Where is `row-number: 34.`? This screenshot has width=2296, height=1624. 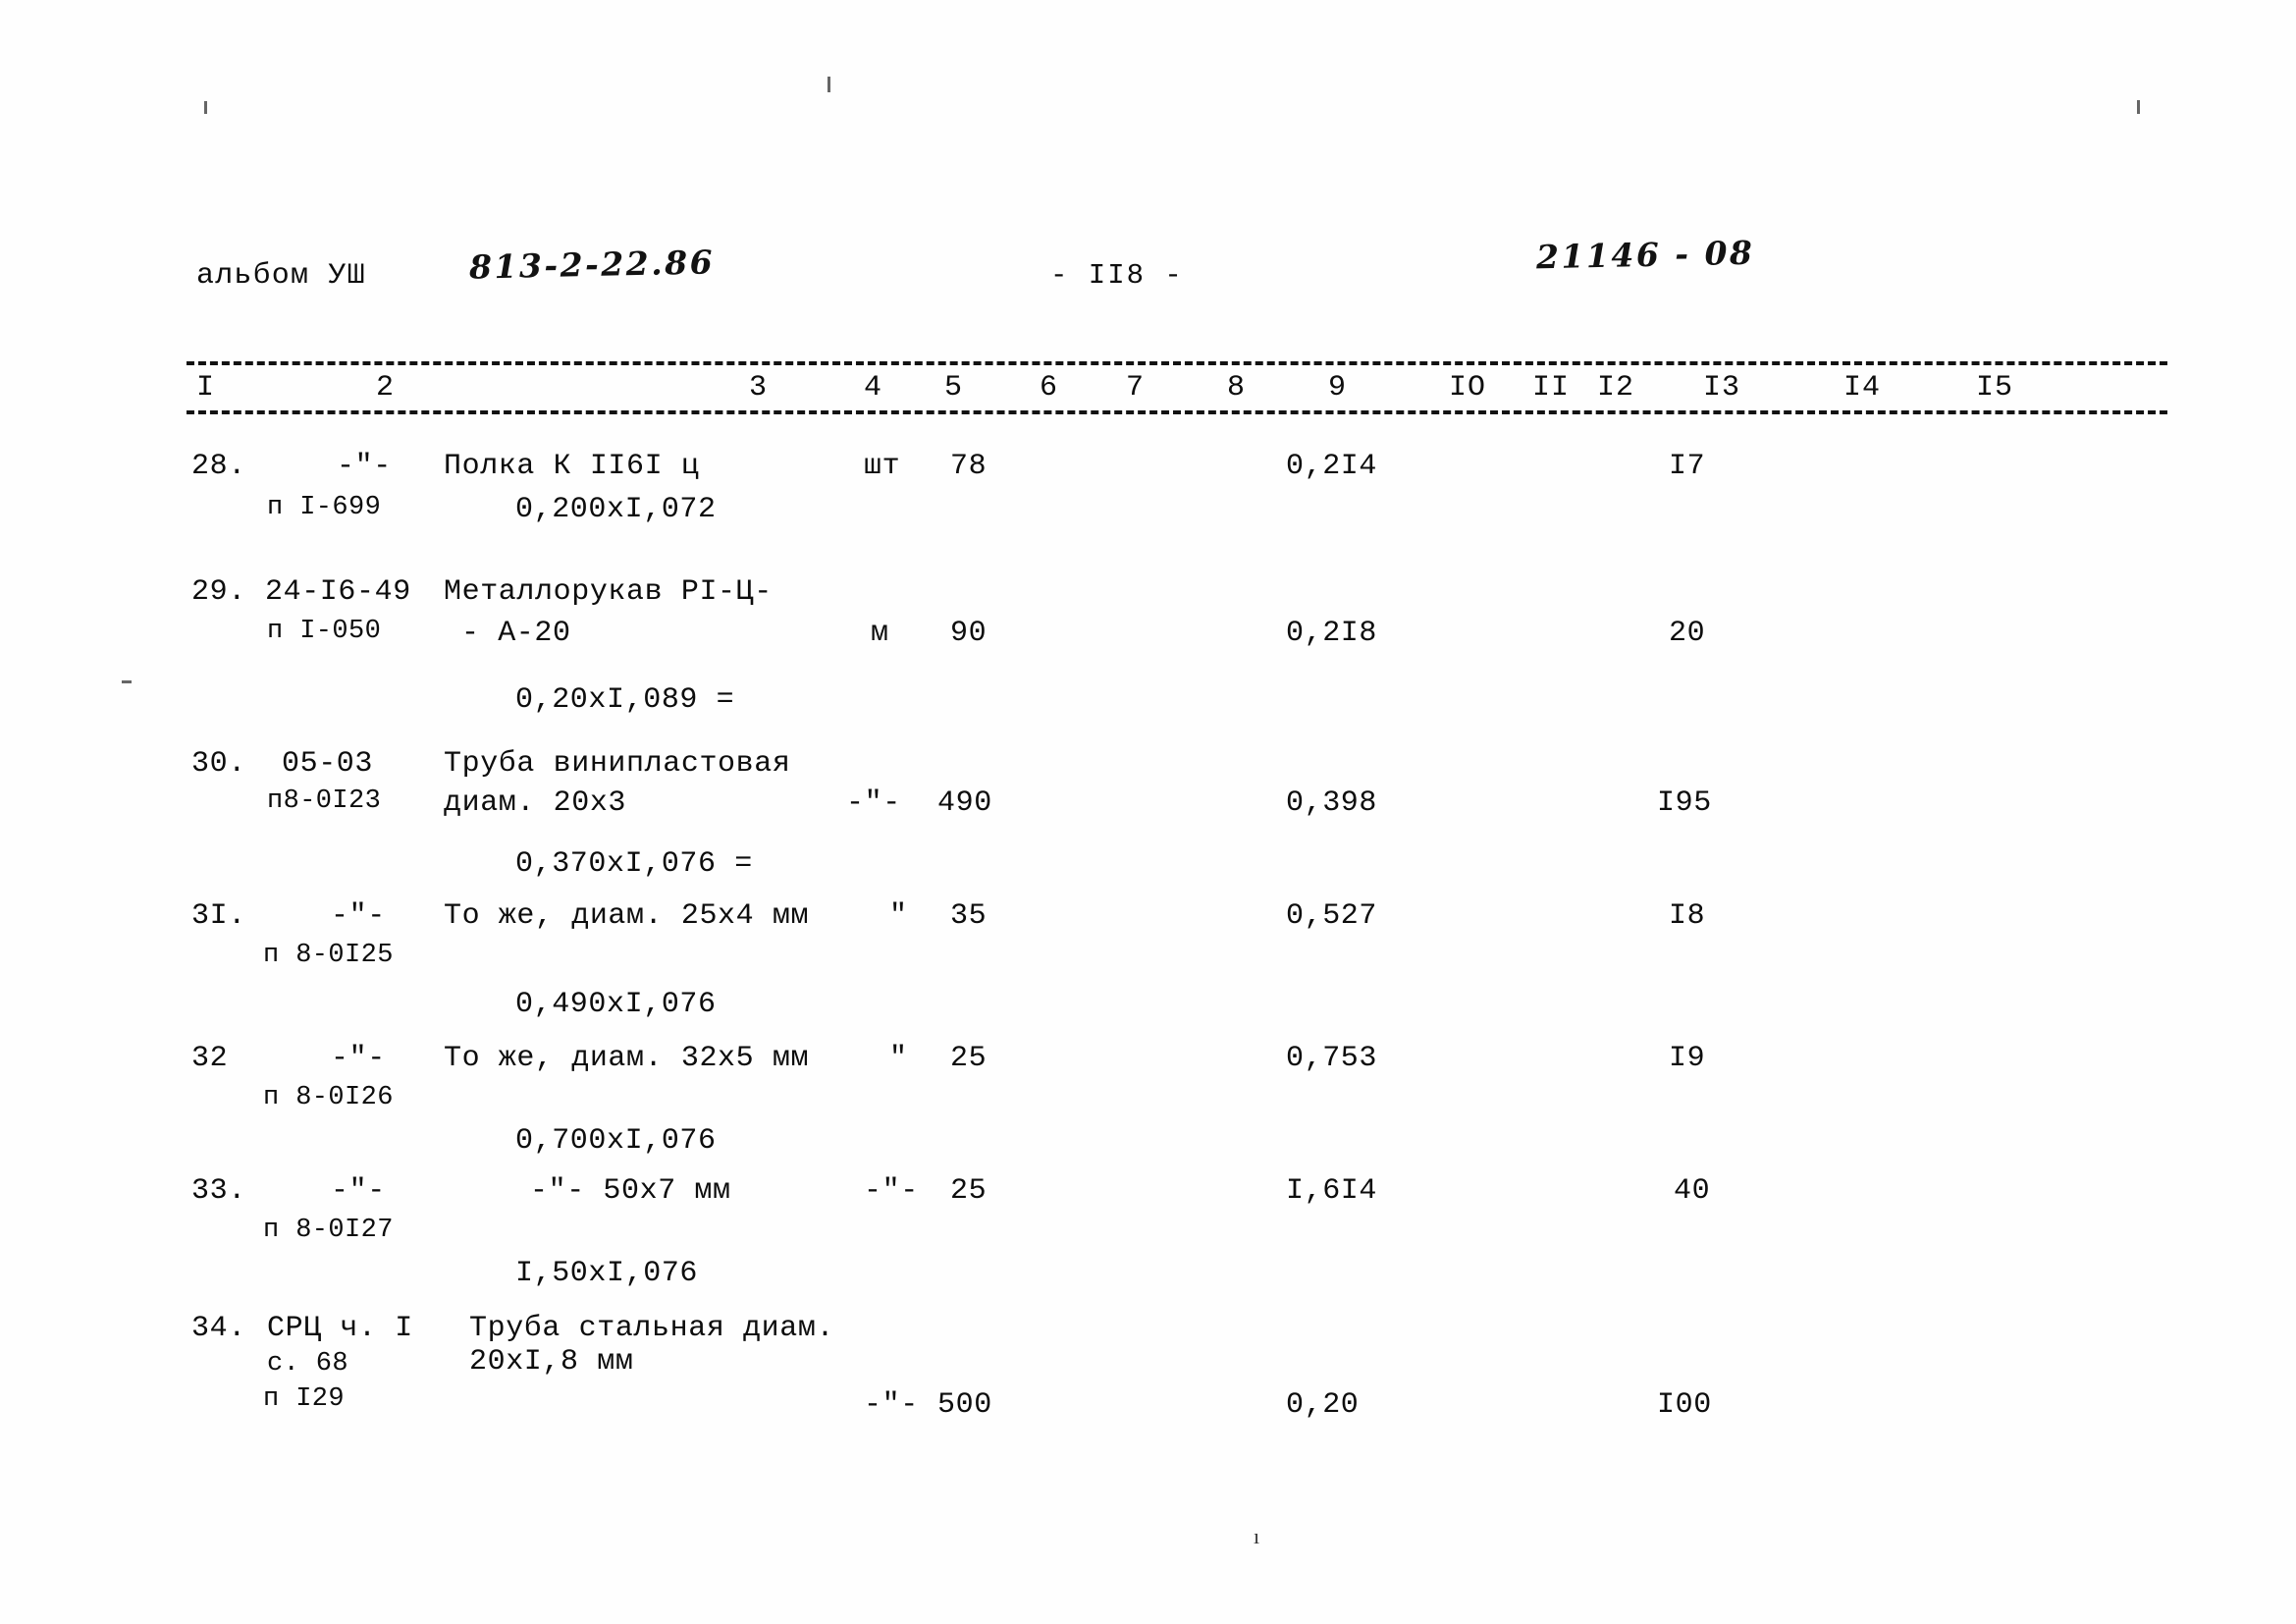 row-number: 34. is located at coordinates (218, 1328).